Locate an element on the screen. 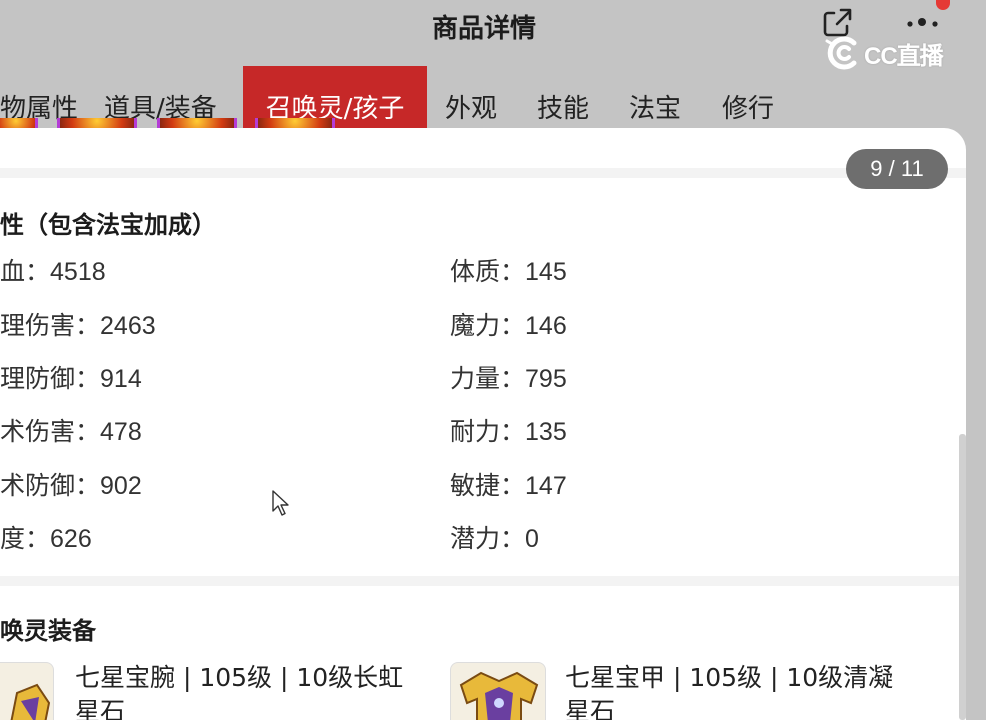 Image resolution: width=986 pixels, height=720 pixels. tab-treasures: 法宝 is located at coordinates (655, 97).